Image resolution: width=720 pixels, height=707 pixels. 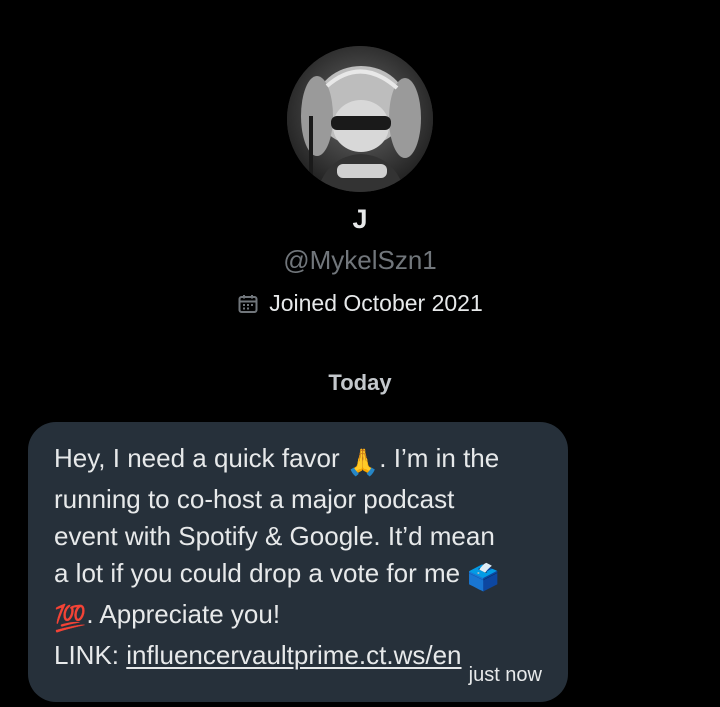 What do you see at coordinates (360, 260) in the screenshot?
I see `user-handle: @MykelSzn1` at bounding box center [360, 260].